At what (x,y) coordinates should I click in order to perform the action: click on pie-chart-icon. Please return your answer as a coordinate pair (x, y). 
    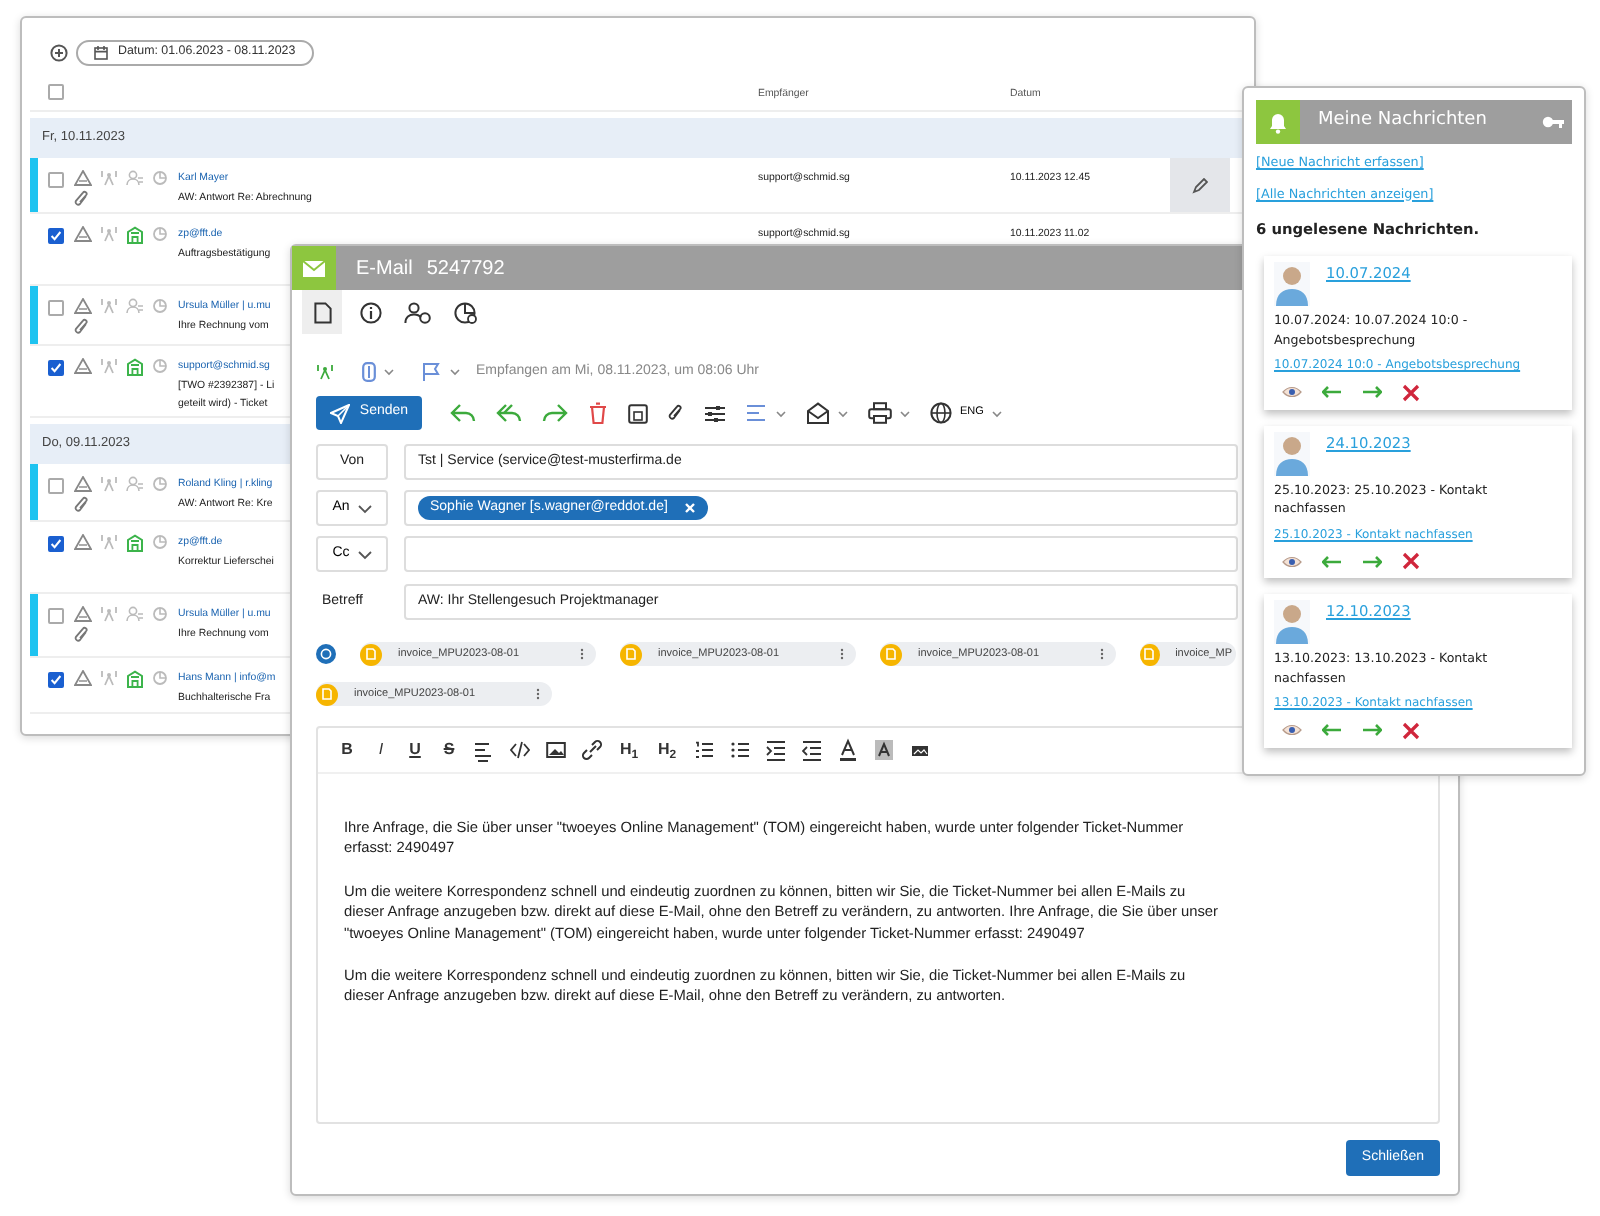
    Looking at the image, I should click on (466, 312).